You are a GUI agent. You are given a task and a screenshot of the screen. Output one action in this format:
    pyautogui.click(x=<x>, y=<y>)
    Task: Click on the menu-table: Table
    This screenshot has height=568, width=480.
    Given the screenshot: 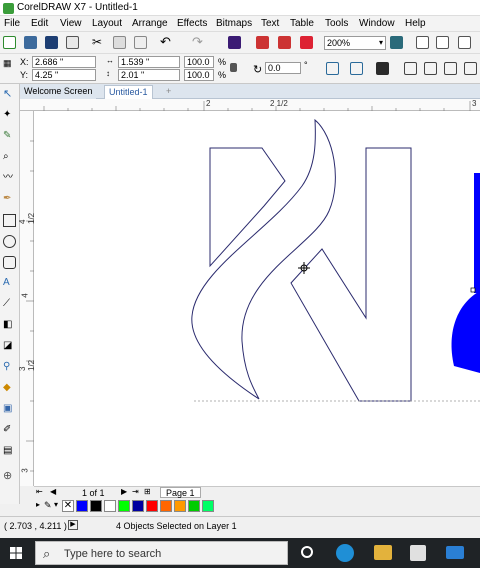 What is the action you would take?
    pyautogui.click(x=302, y=23)
    